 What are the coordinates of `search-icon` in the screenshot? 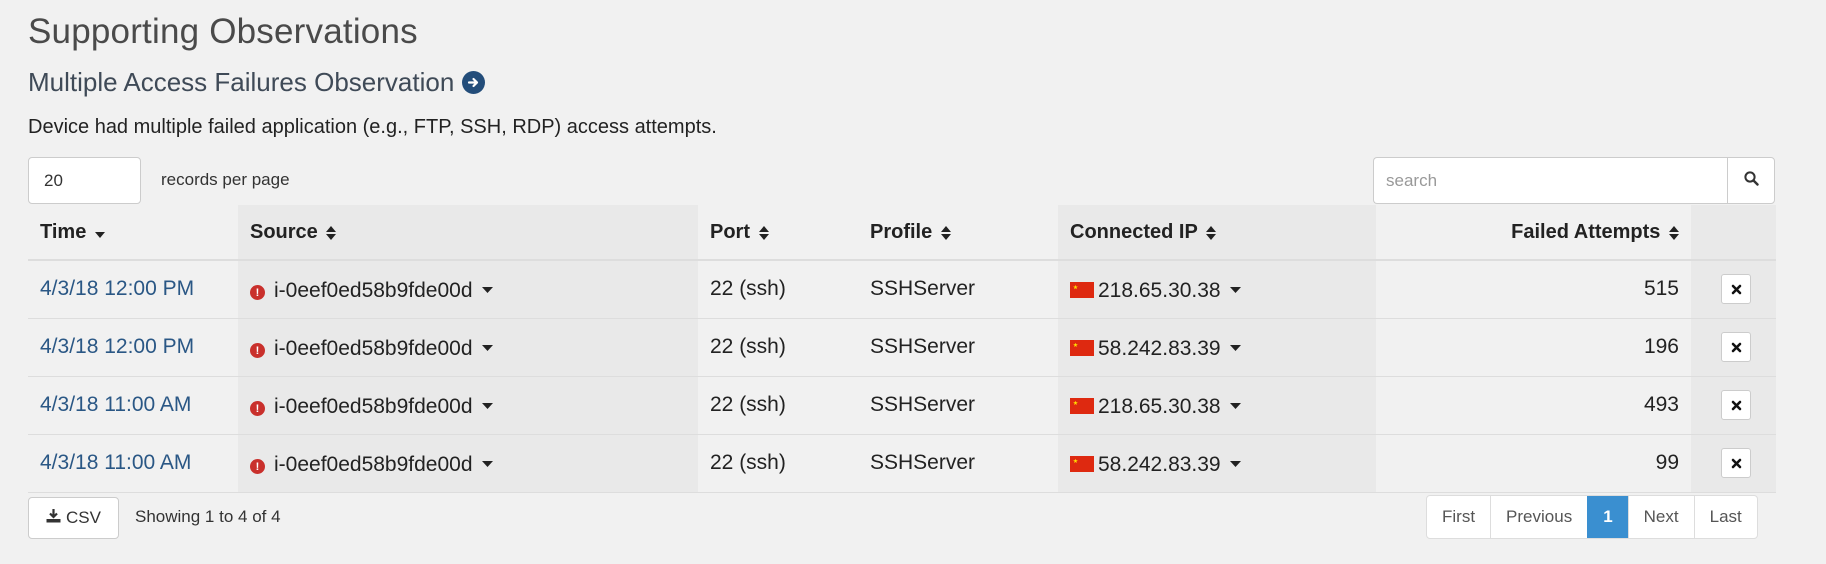 It's located at (1751, 180).